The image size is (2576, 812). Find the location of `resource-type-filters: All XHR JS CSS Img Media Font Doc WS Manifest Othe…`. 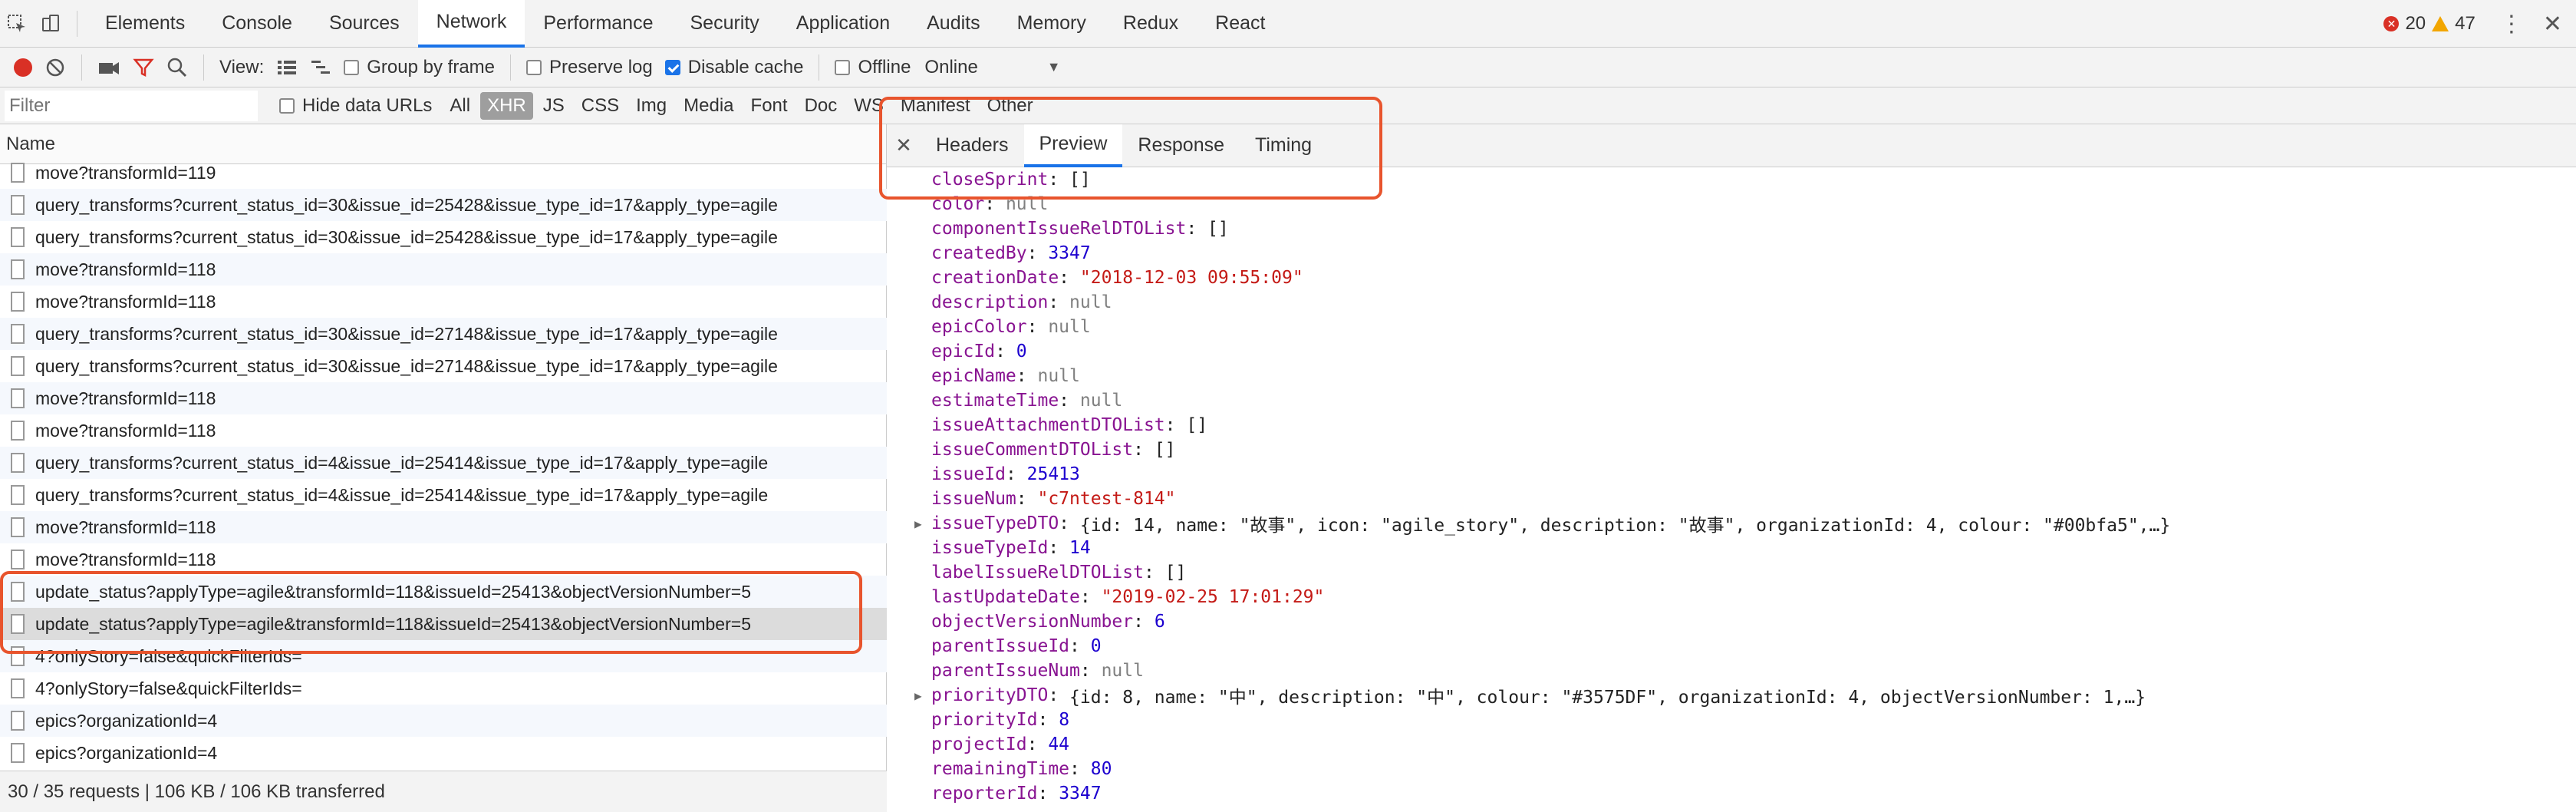

resource-type-filters: All XHR JS CSS Img Media Font Doc WS Manifest Othe… is located at coordinates (741, 106).